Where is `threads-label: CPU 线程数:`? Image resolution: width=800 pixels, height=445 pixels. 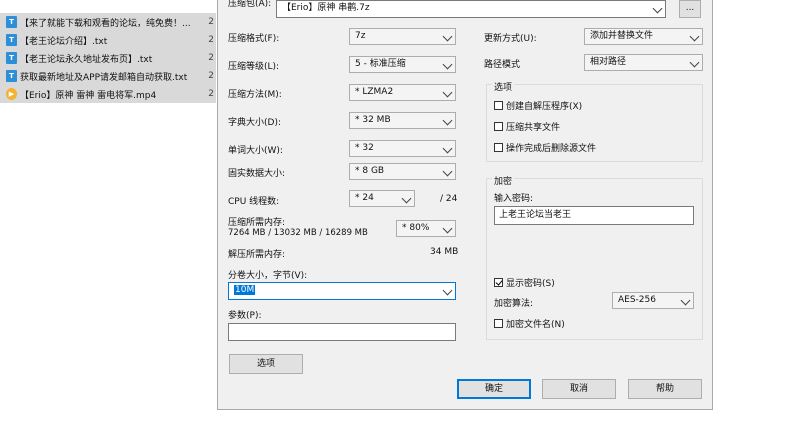 threads-label: CPU 线程数: is located at coordinates (254, 202).